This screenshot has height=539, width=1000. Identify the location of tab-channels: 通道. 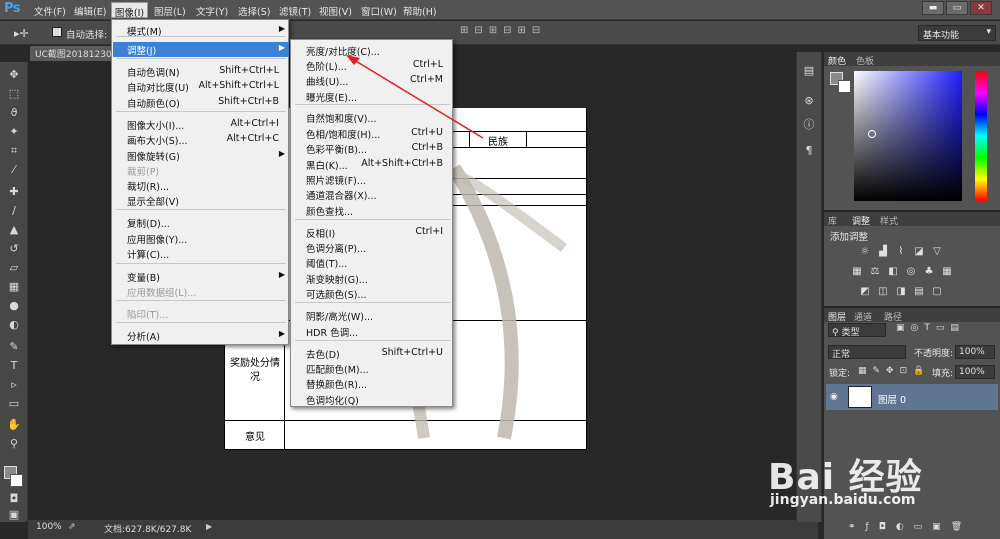
(863, 316).